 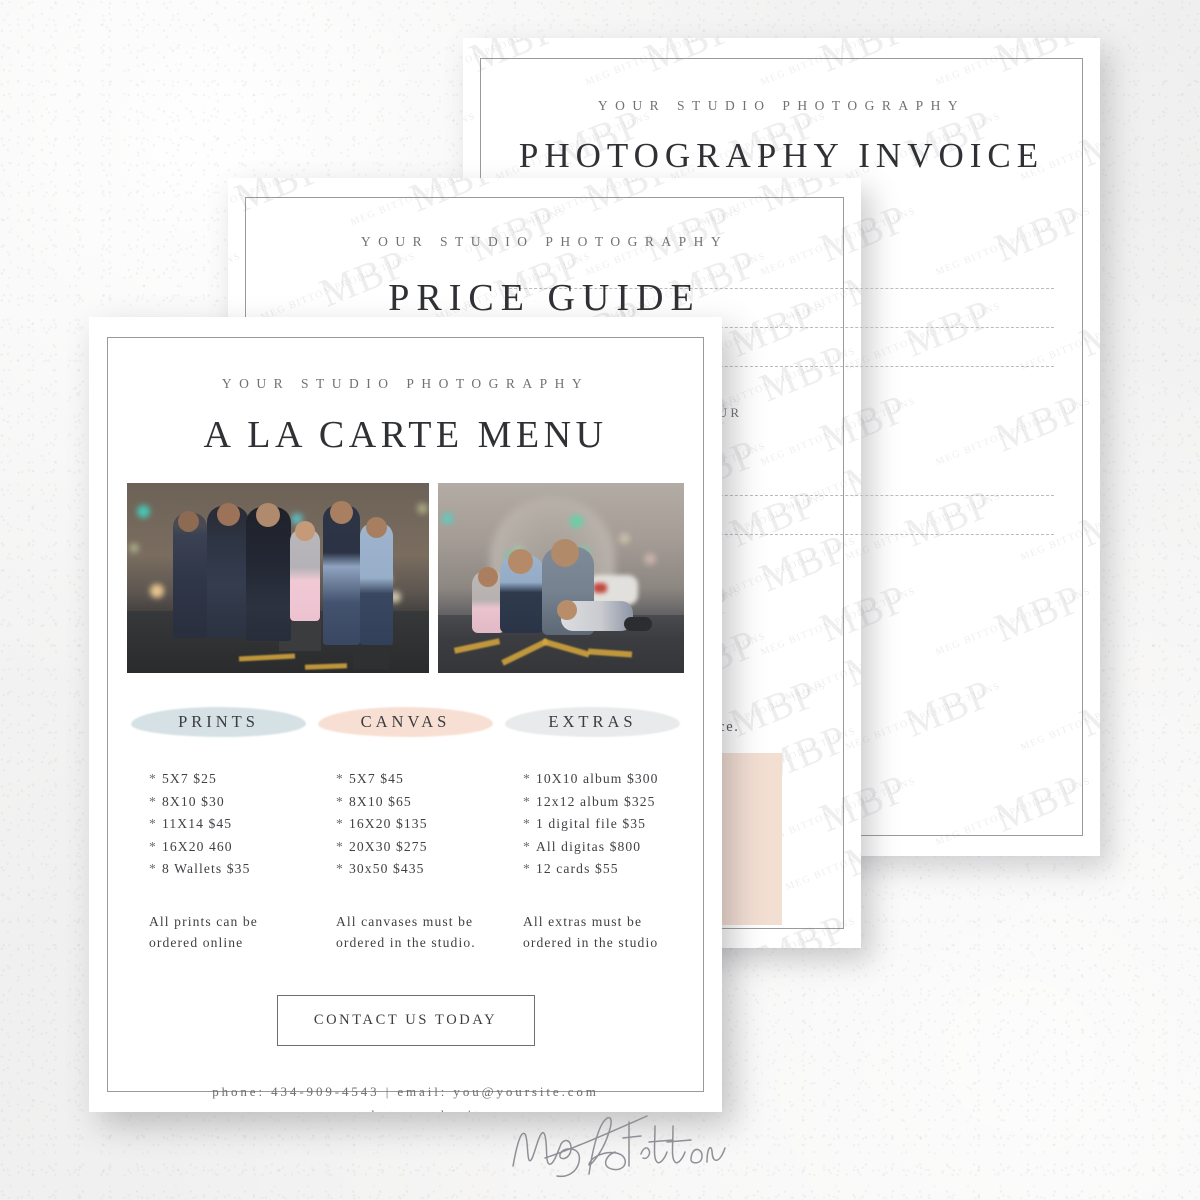 What do you see at coordinates (405, 1020) in the screenshot?
I see `contact-us-button: CONTACT US TODAY` at bounding box center [405, 1020].